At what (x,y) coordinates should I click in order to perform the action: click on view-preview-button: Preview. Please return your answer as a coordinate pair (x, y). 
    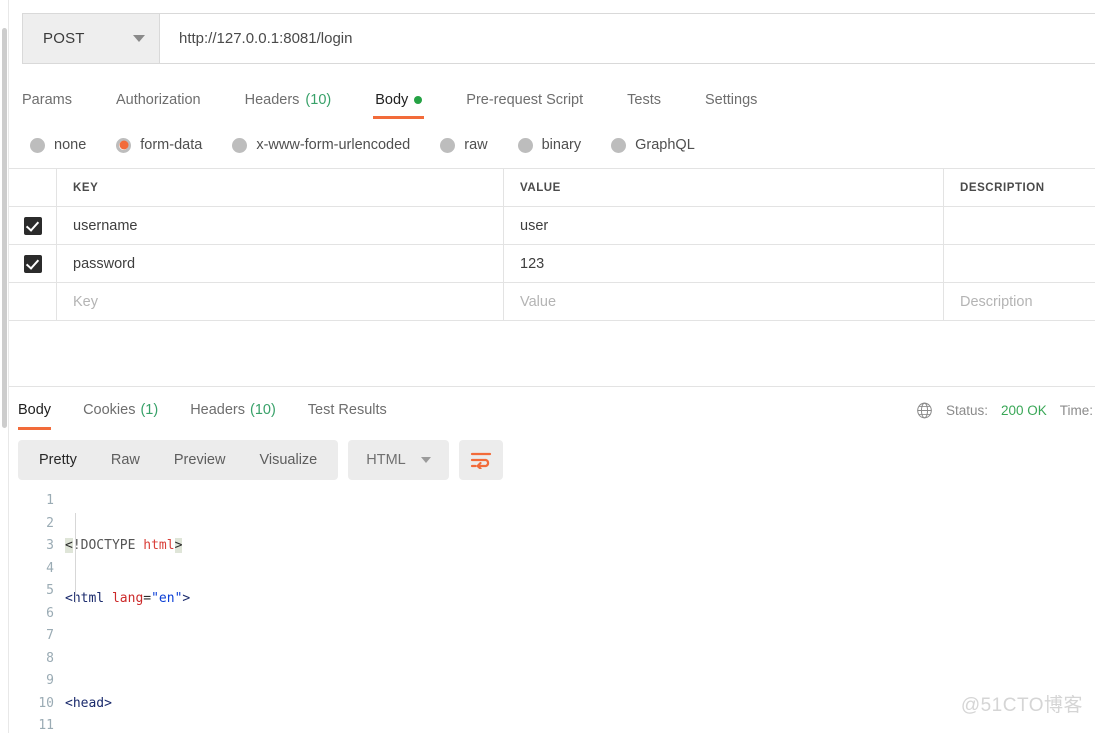
    Looking at the image, I should click on (200, 460).